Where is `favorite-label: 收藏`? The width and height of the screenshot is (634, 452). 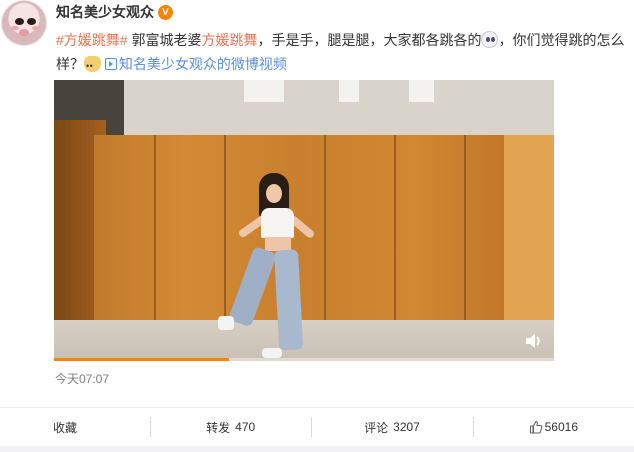 favorite-label: 收藏 is located at coordinates (65, 427).